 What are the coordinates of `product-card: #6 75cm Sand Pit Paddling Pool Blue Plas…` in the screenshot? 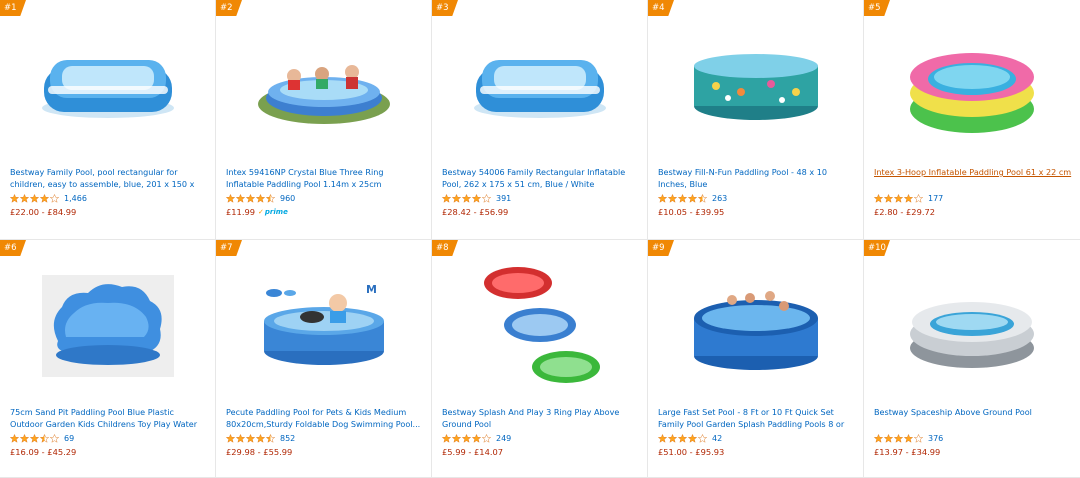 It's located at (108, 359).